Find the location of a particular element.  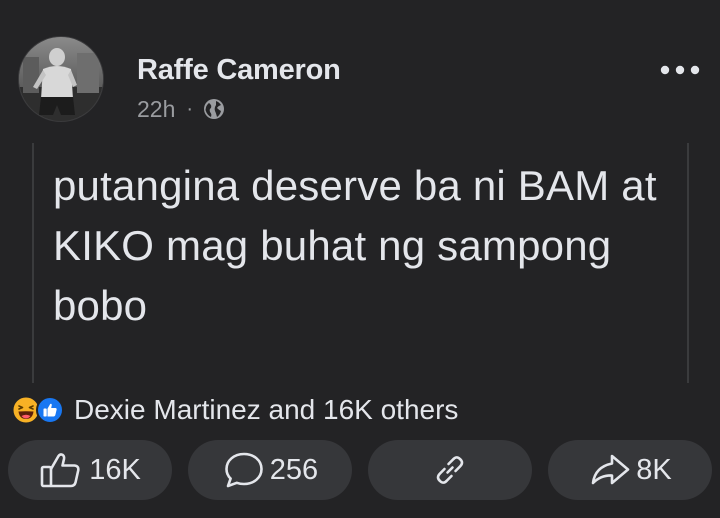

comment-icon is located at coordinates (243, 470).